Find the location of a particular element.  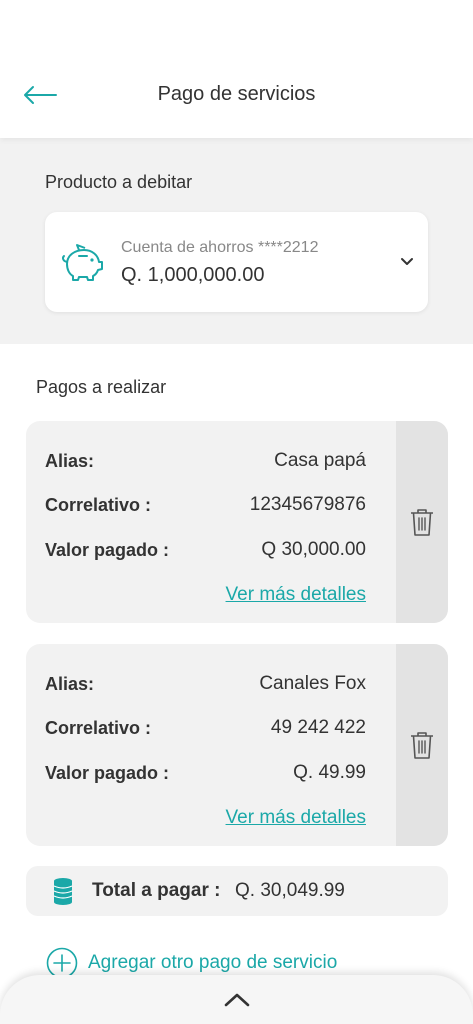

top-app-bar: Pago de servicios is located at coordinates (236, 69).